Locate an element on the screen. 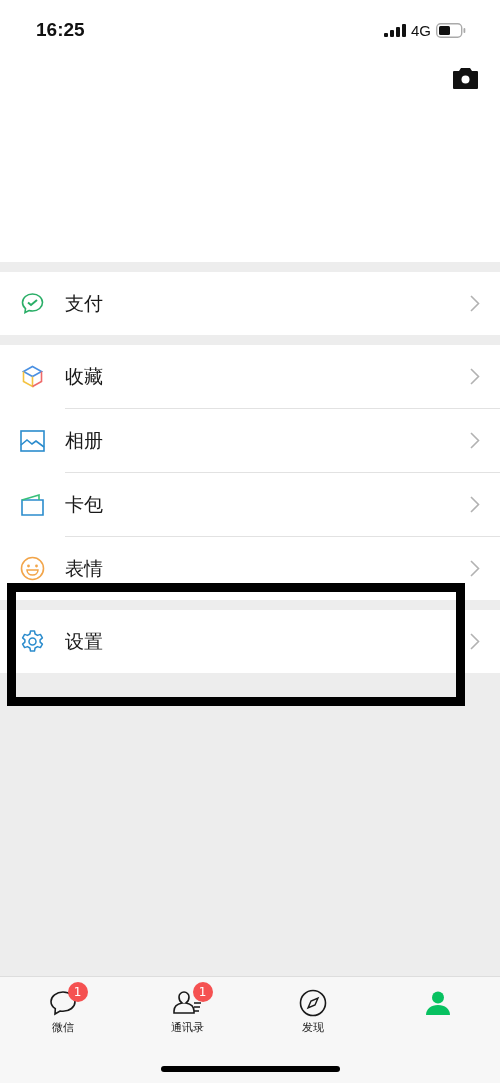  menu-item: 表情 is located at coordinates (250, 568).